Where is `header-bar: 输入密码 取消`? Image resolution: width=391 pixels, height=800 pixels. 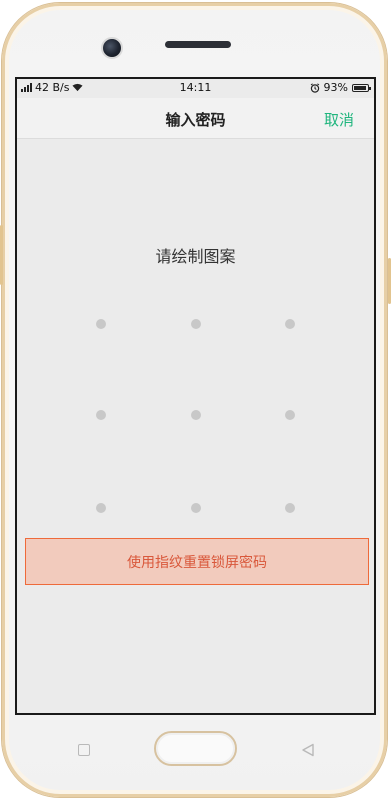 header-bar: 输入密码 取消 is located at coordinates (195, 118).